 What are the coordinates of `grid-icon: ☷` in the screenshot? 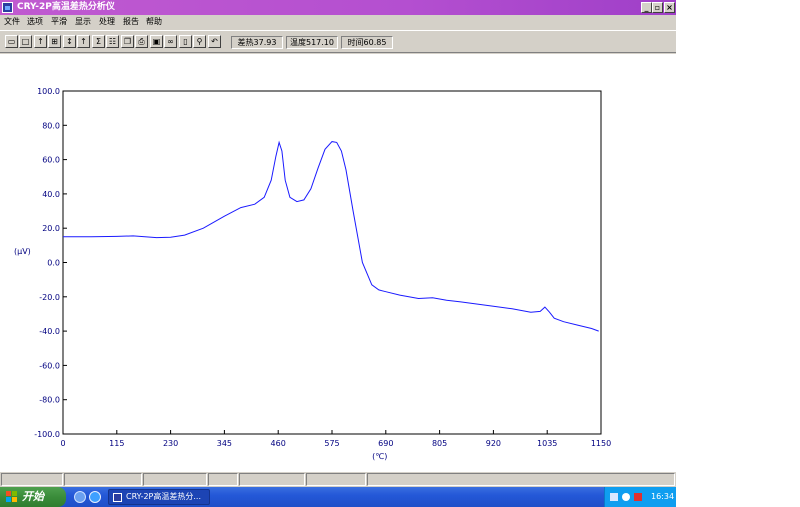 It's located at (112, 41).